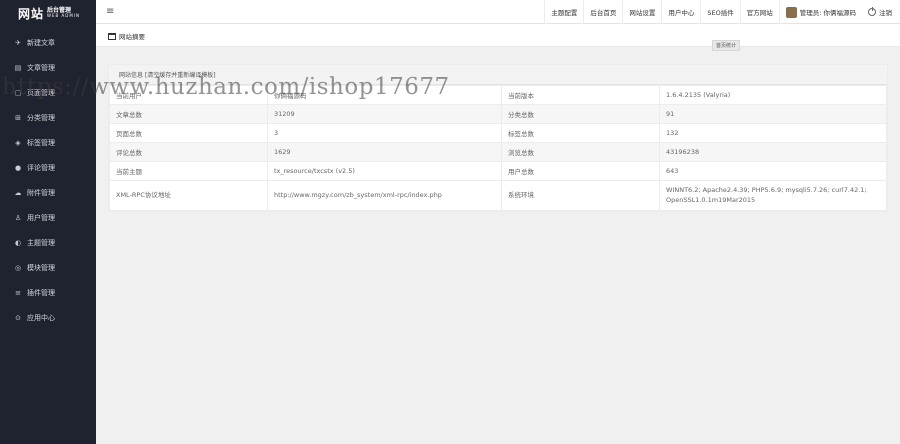 The width and height of the screenshot is (900, 444). I want to click on breadcrumb: 网站摘要, so click(126, 36).